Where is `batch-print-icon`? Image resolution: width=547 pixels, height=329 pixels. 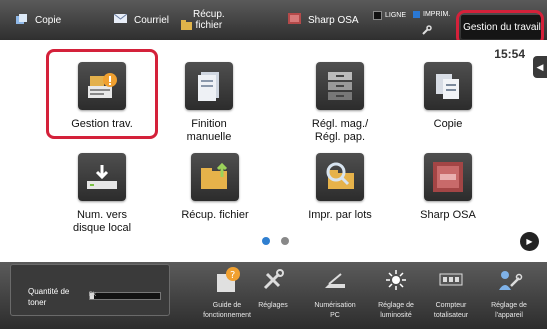 batch-print-icon is located at coordinates (340, 177).